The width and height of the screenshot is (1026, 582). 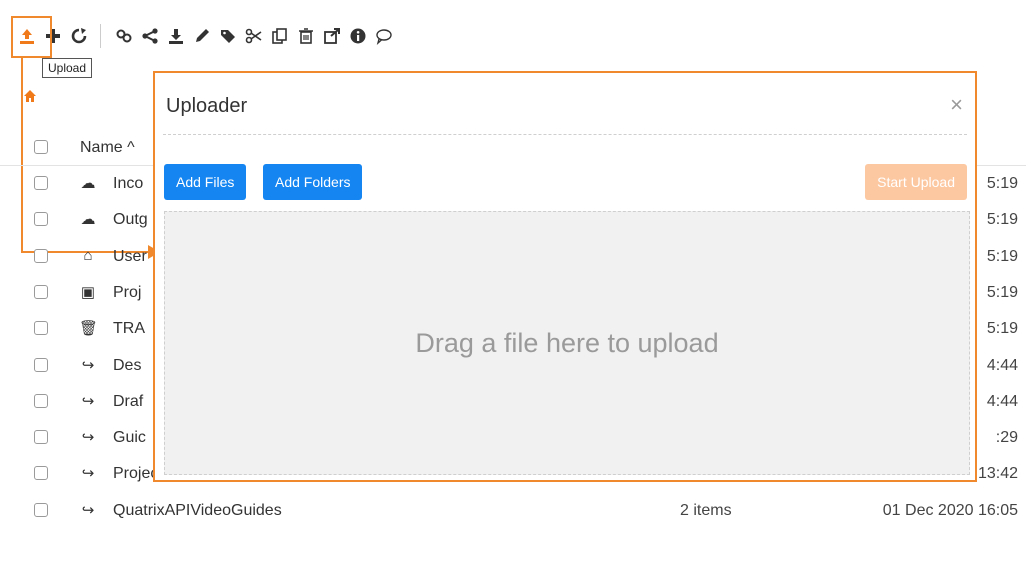 What do you see at coordinates (88, 292) in the screenshot?
I see `project-icon: ▣` at bounding box center [88, 292].